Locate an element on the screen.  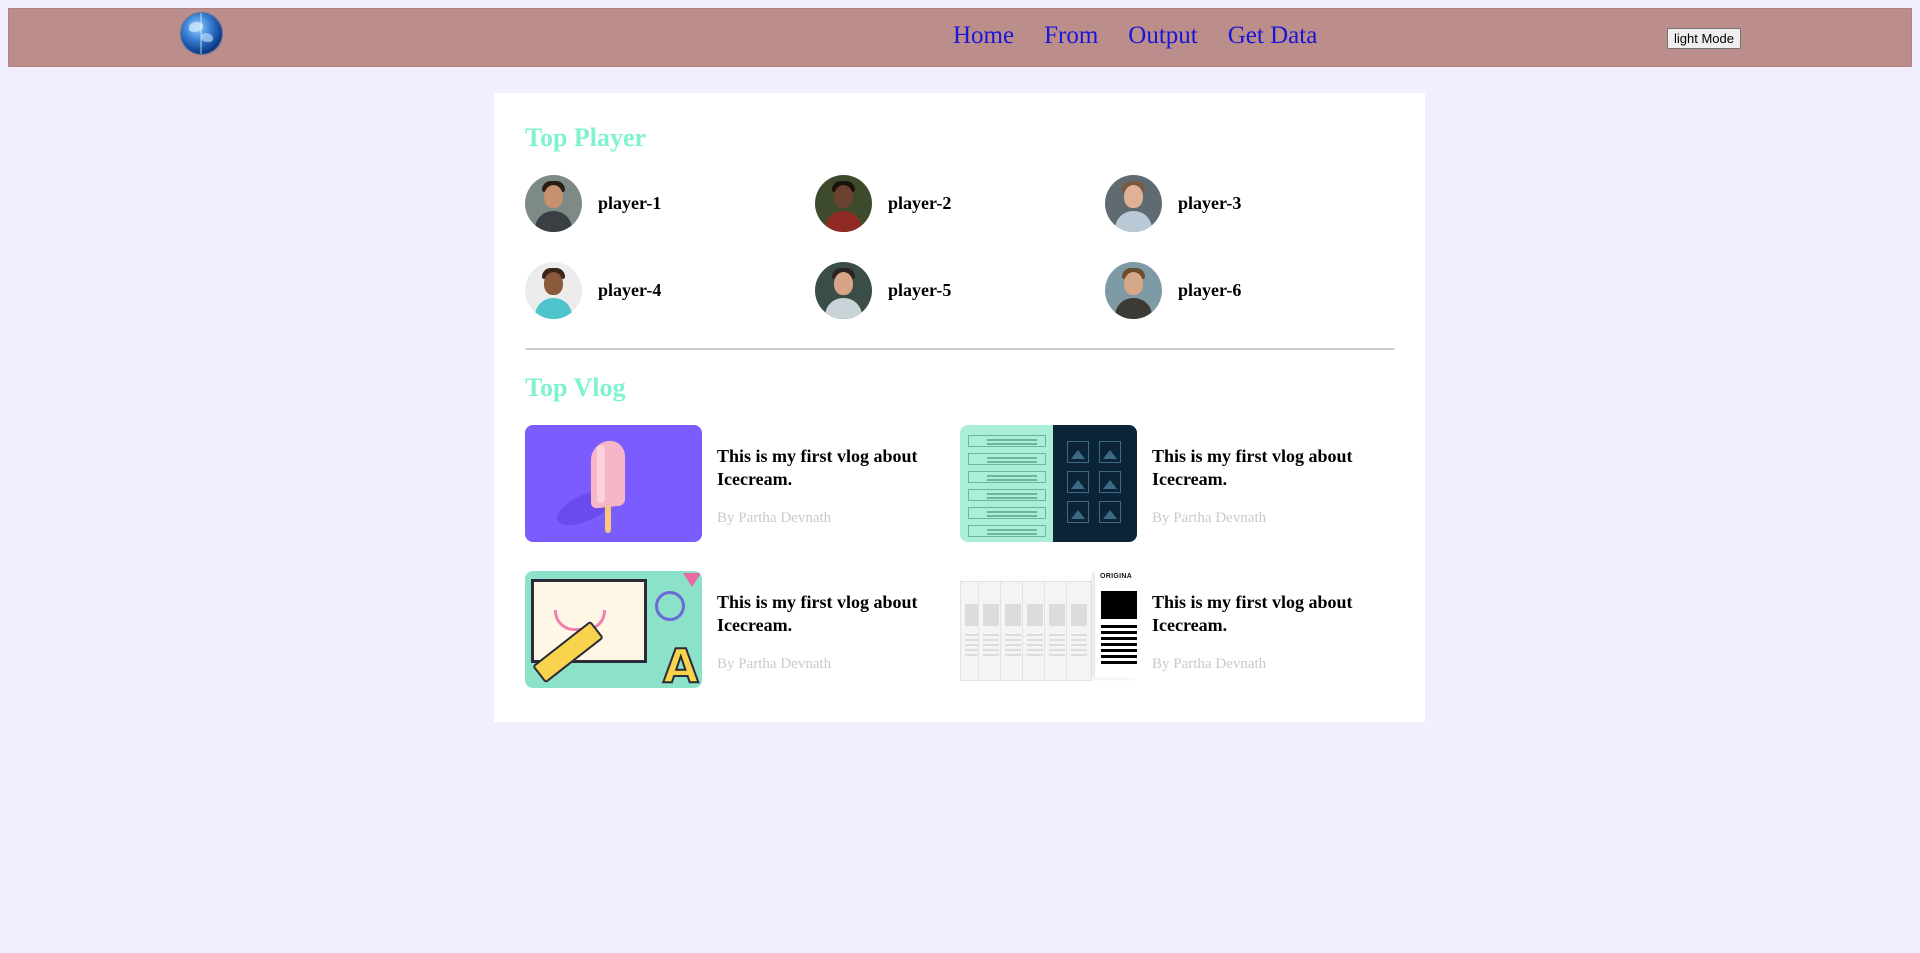
player-card: player-3 is located at coordinates (1173, 203).